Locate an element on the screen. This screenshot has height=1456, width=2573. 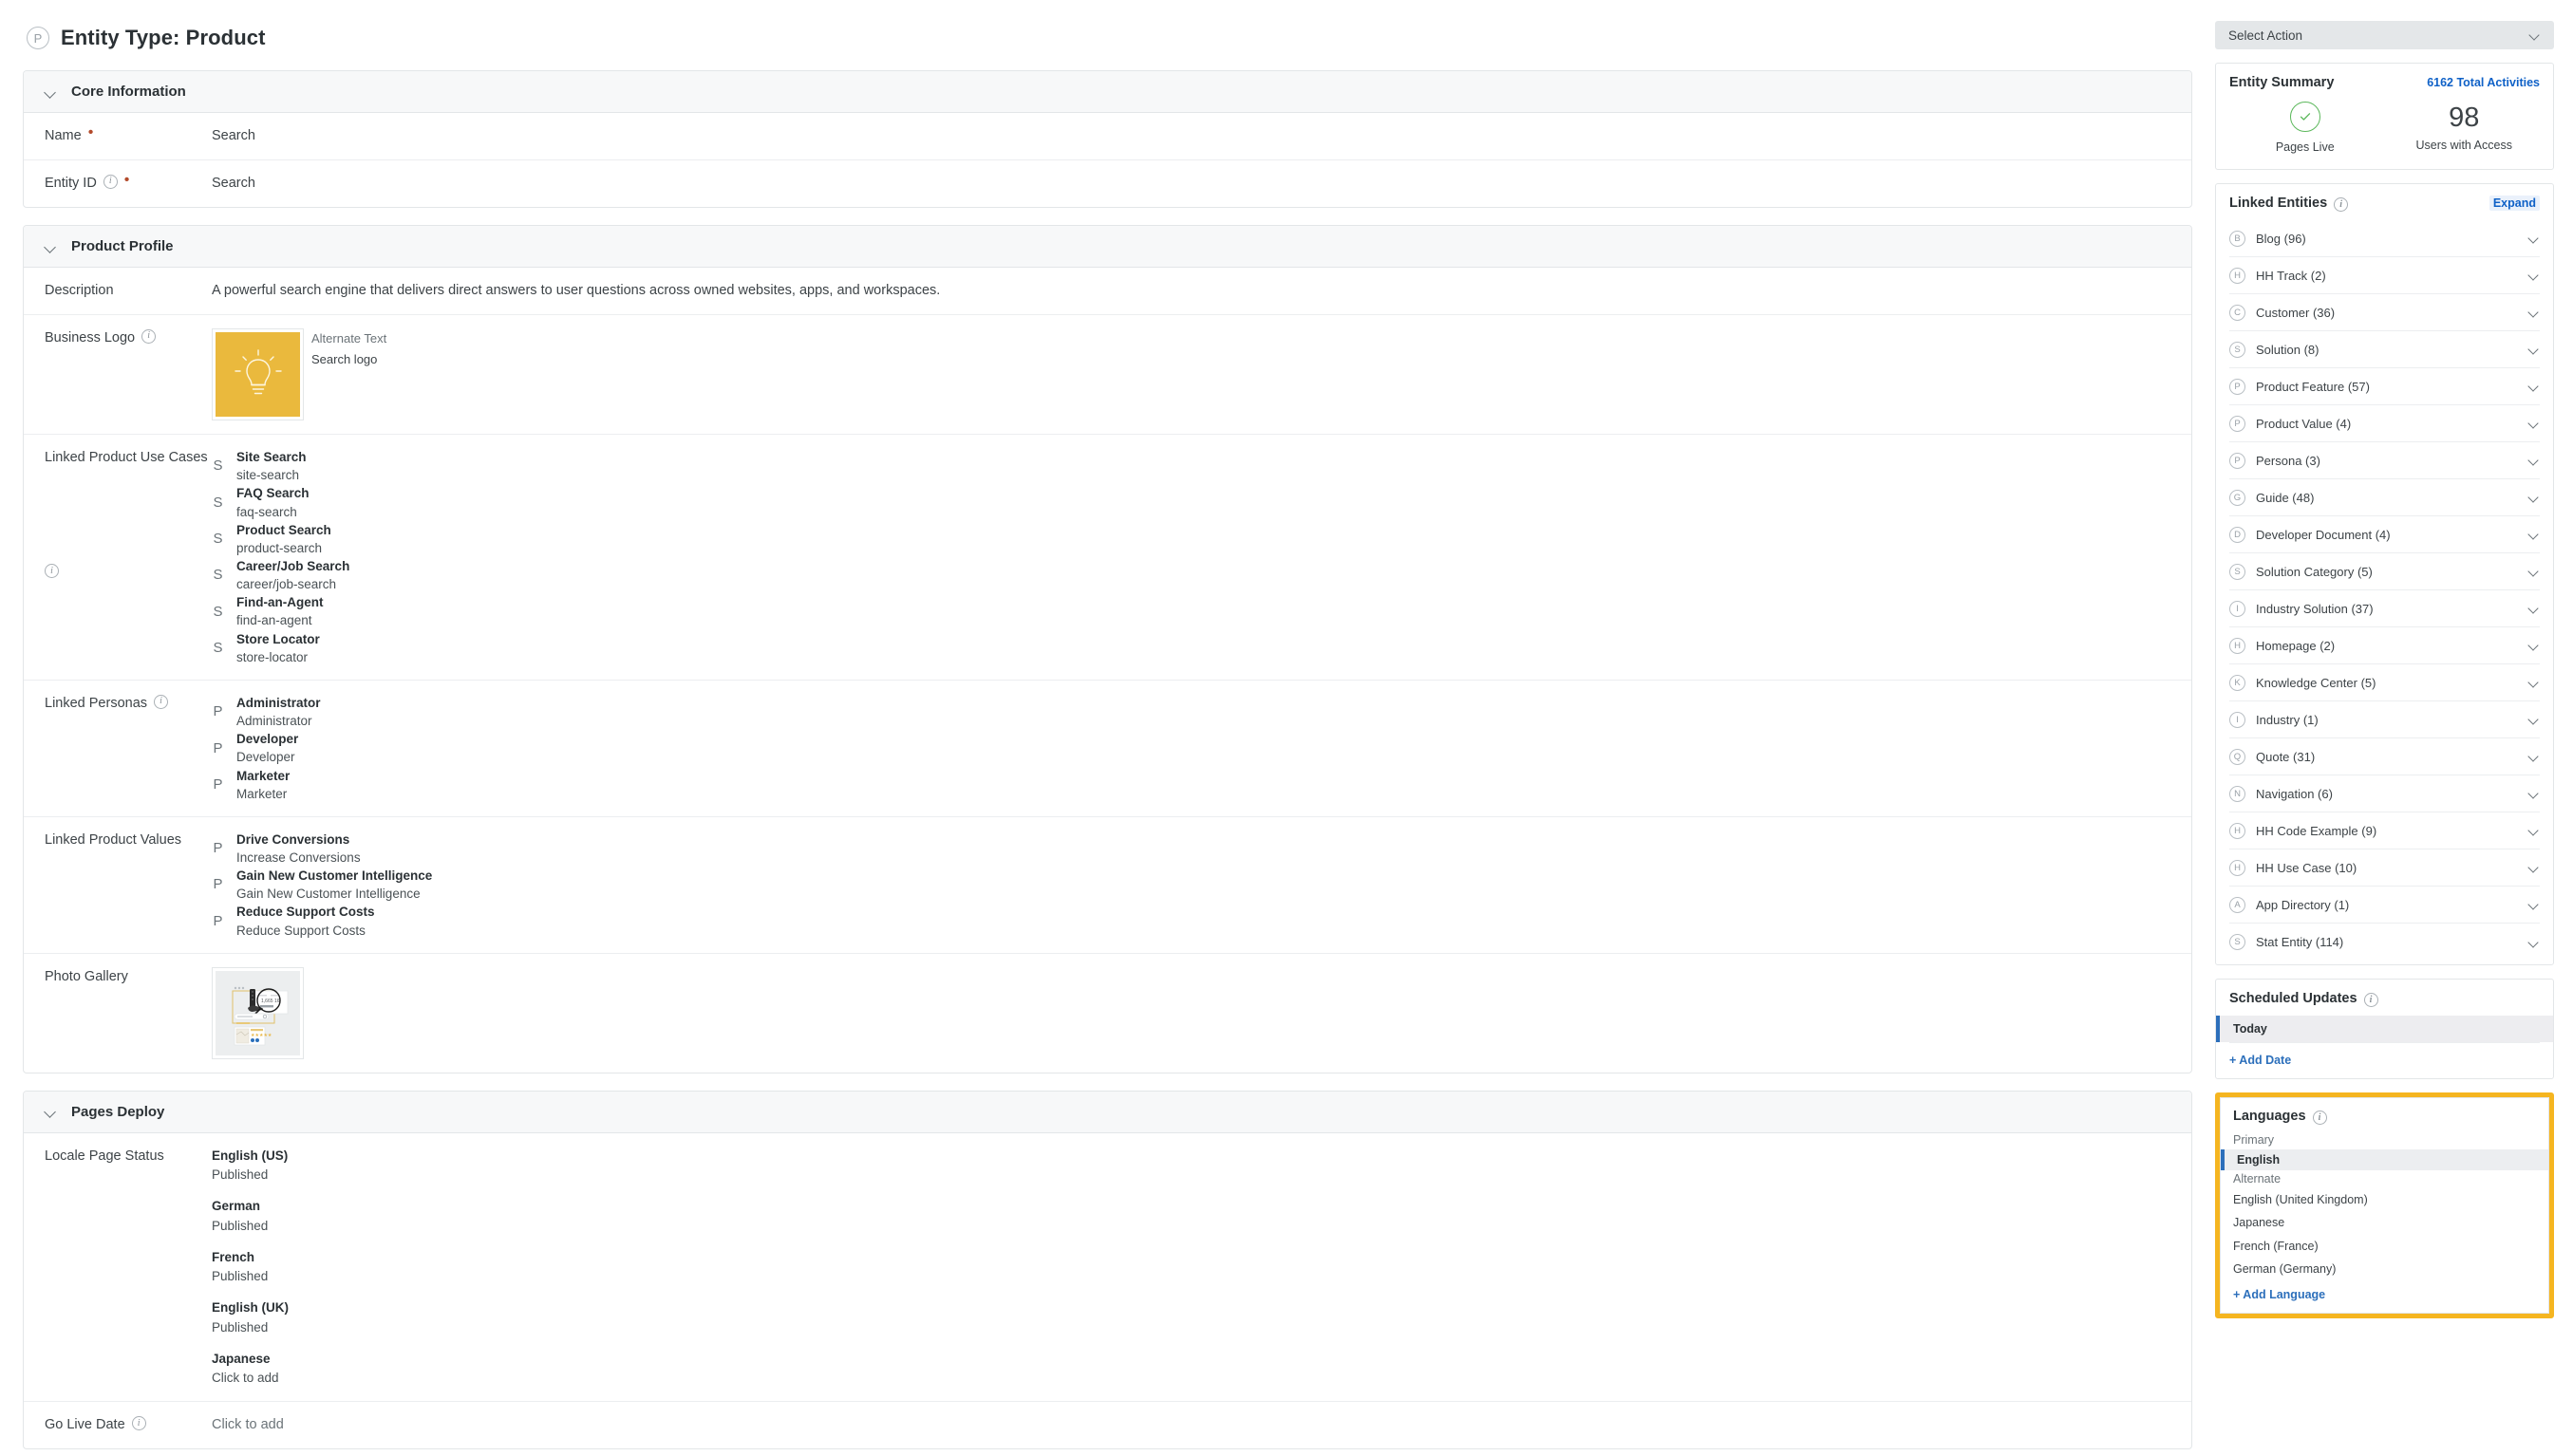
list-item: D Developer Document (4) is located at coordinates (2384, 534).